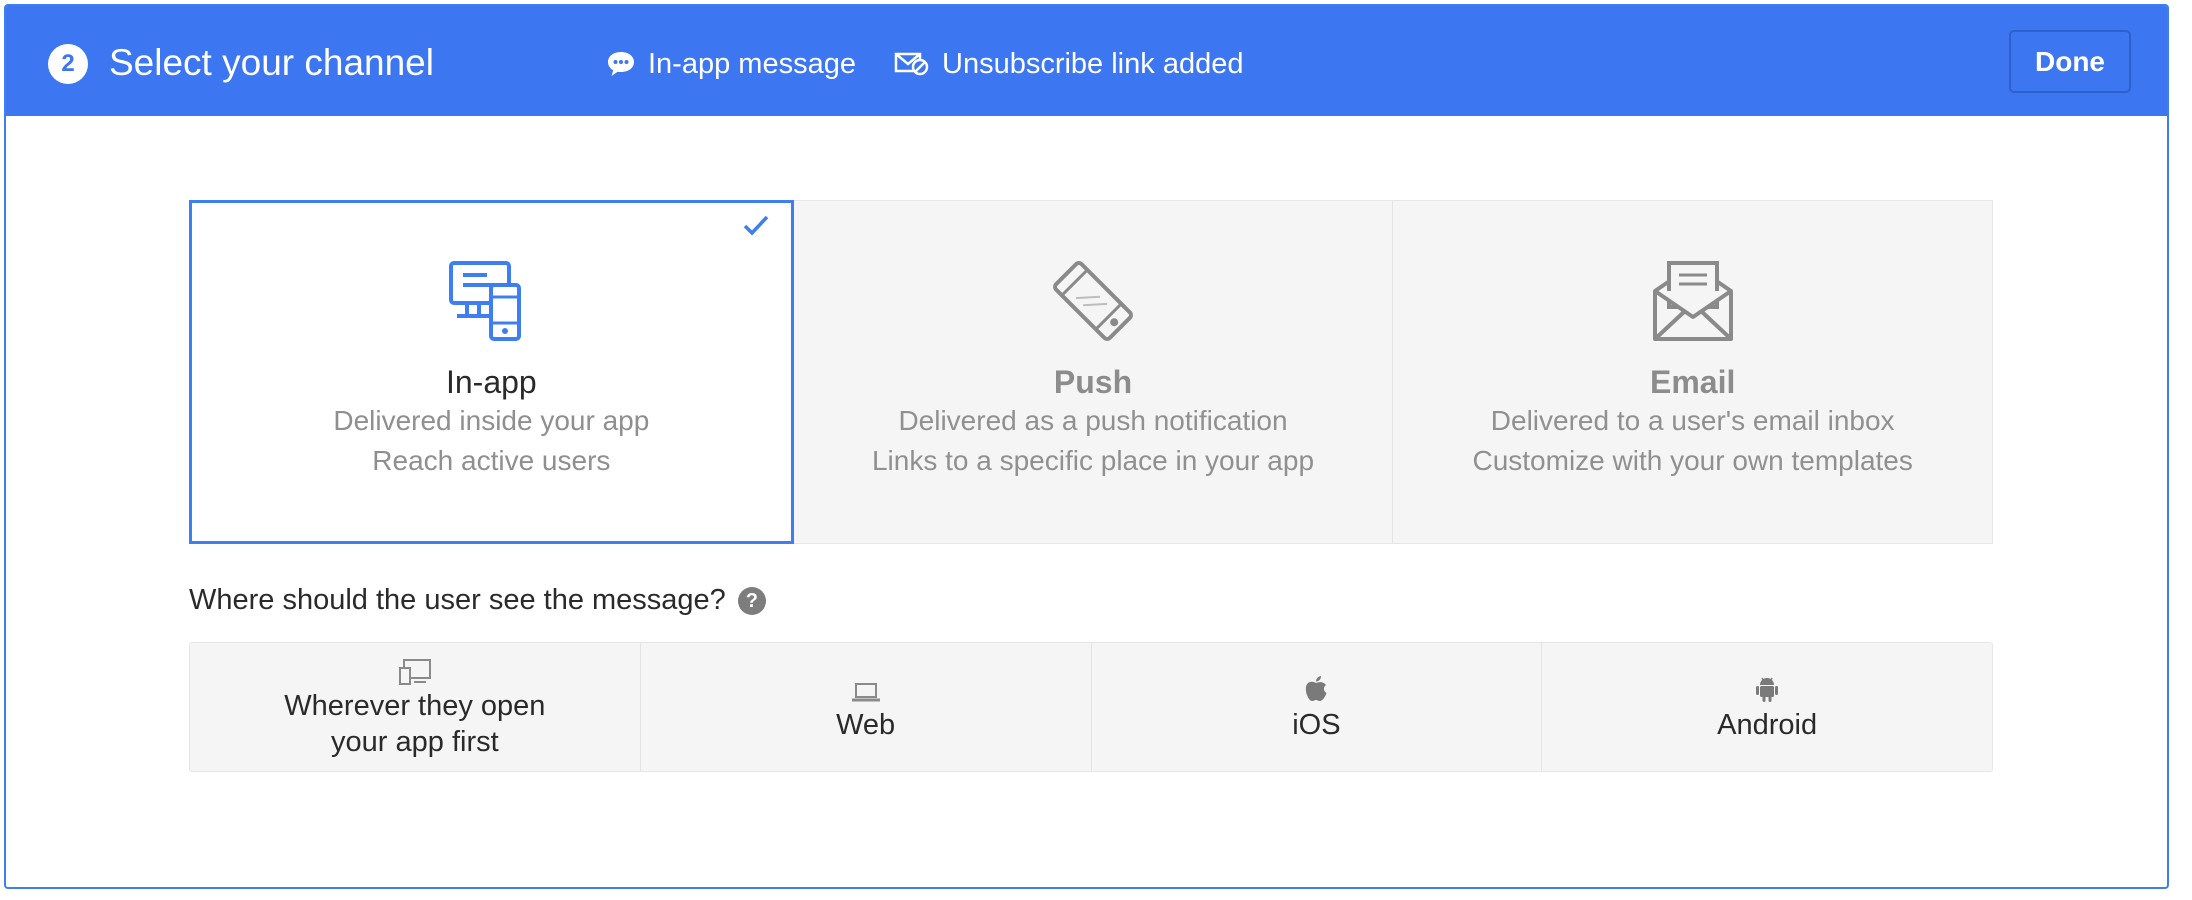 The image size is (2192, 900). I want to click on chat-bubble-icon, so click(621, 64).